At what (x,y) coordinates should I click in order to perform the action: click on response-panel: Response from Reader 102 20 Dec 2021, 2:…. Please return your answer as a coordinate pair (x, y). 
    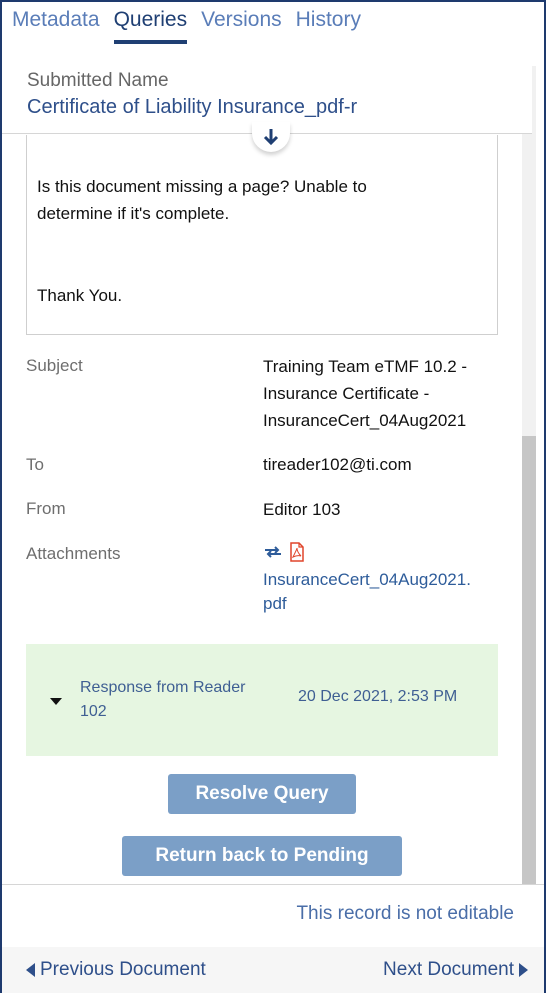
    Looking at the image, I should click on (262, 700).